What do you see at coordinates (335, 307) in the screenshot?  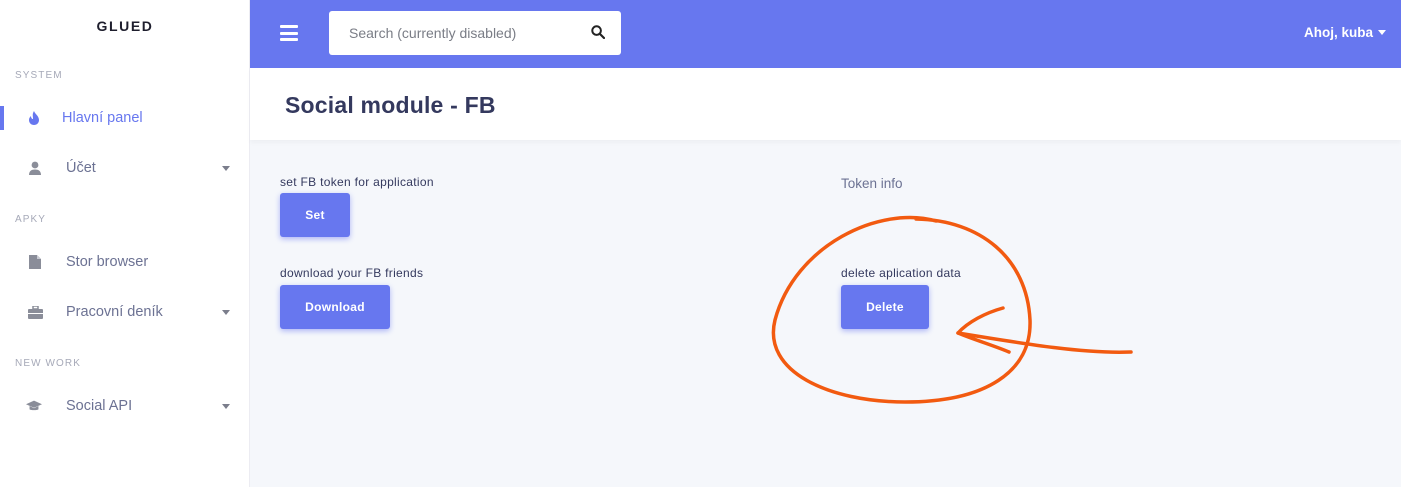 I see `download-button: Download` at bounding box center [335, 307].